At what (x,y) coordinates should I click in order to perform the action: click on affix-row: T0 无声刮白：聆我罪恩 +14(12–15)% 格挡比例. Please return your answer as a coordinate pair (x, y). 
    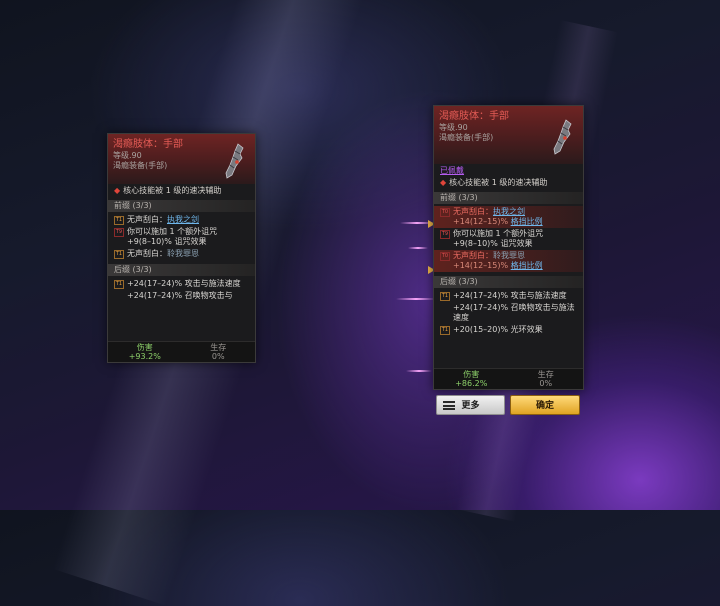
    Looking at the image, I should click on (508, 261).